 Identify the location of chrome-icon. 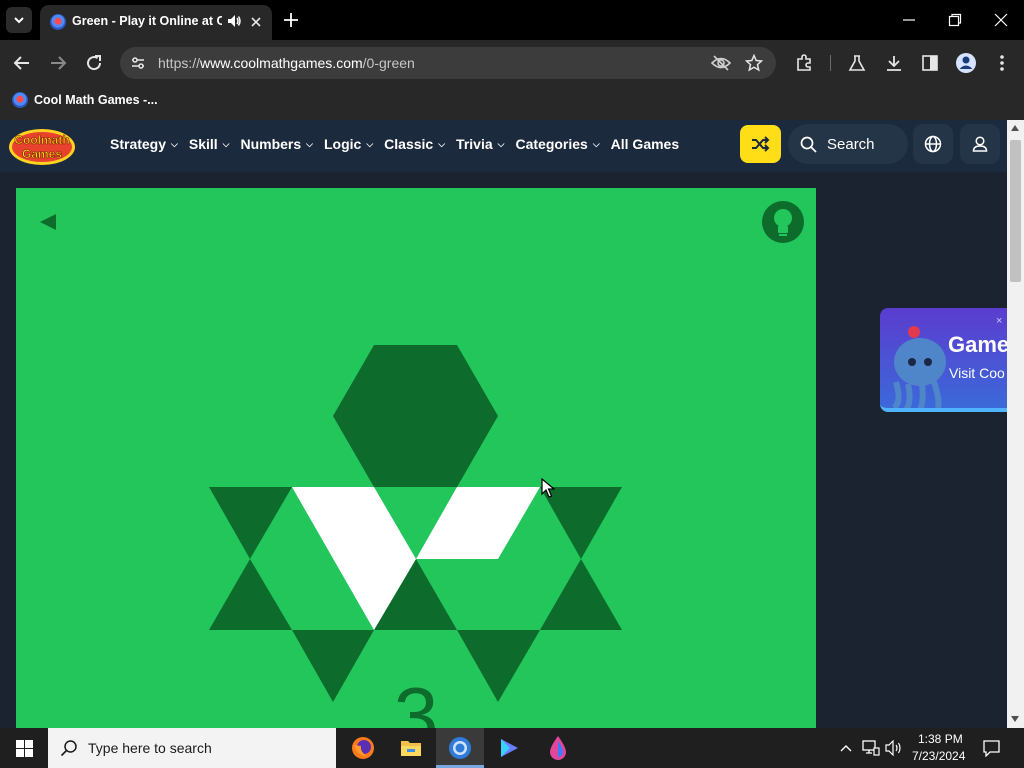
(460, 748).